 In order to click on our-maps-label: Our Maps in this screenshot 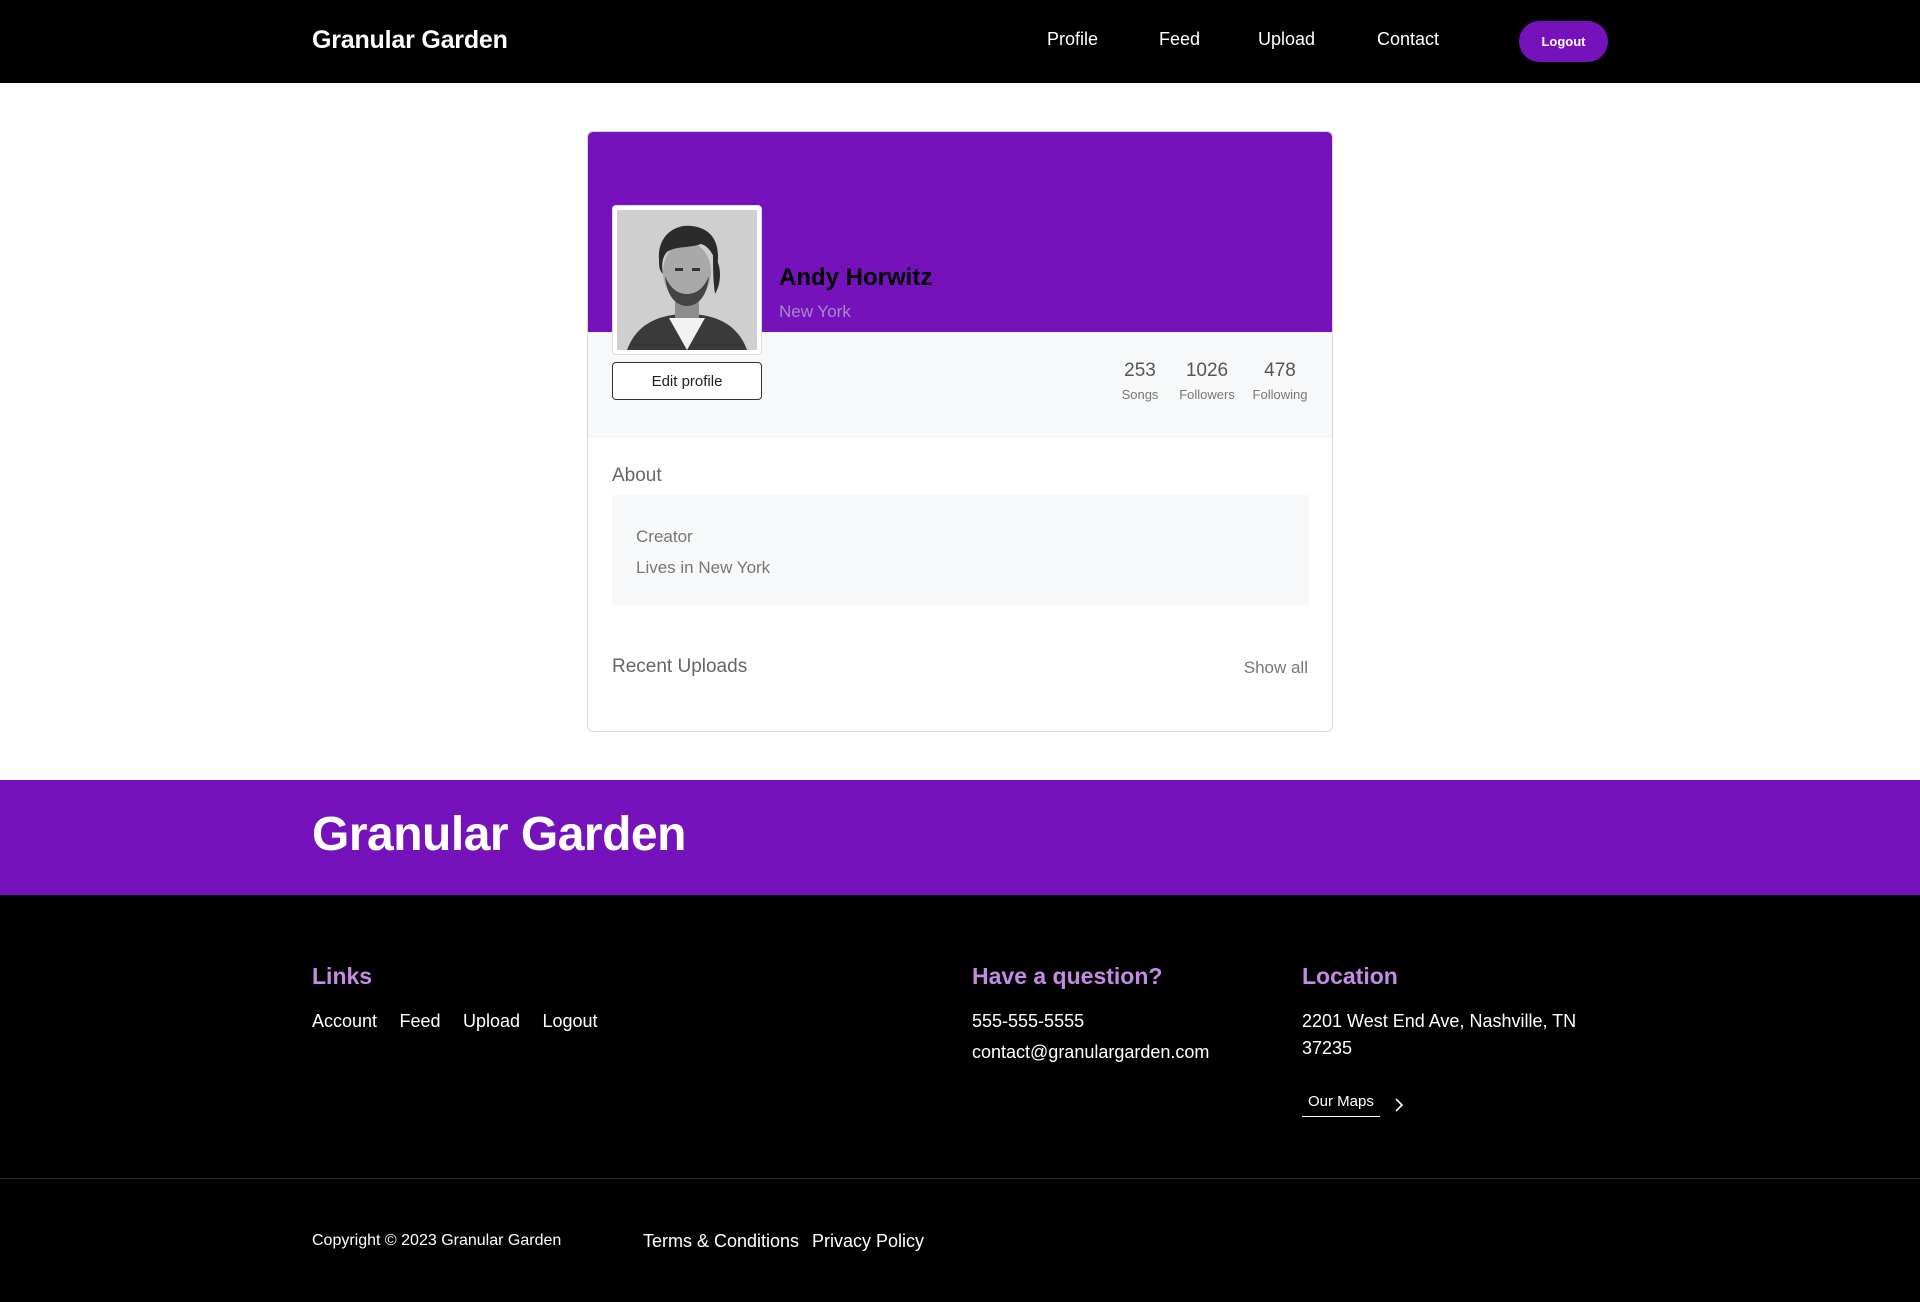, I will do `click(1341, 1105)`.